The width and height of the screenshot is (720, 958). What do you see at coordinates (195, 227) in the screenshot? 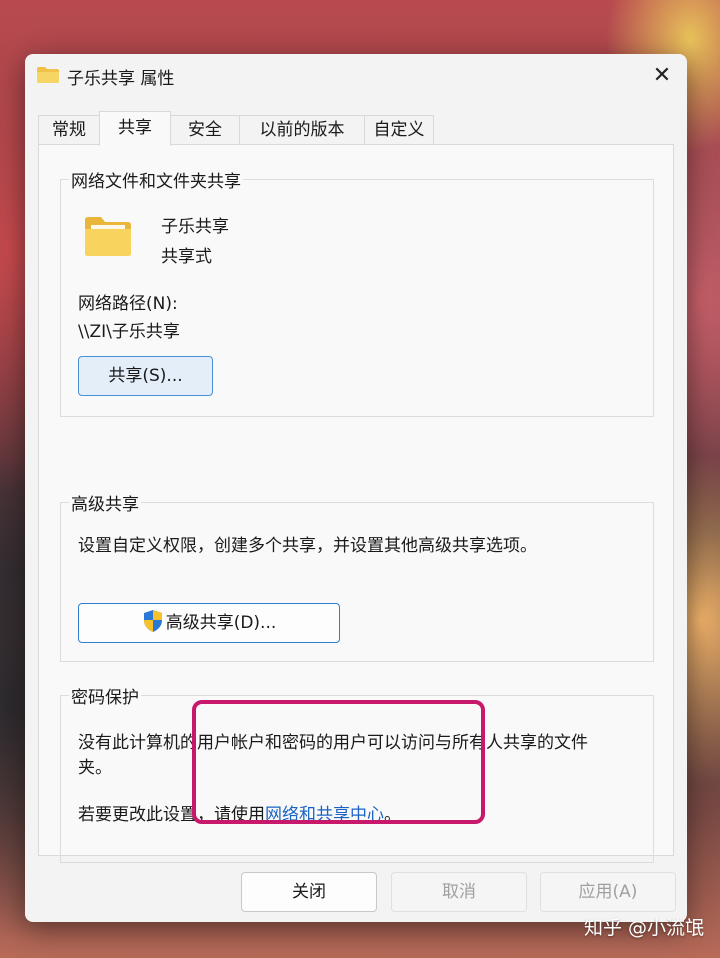
I see `folder-name: 子乐共享` at bounding box center [195, 227].